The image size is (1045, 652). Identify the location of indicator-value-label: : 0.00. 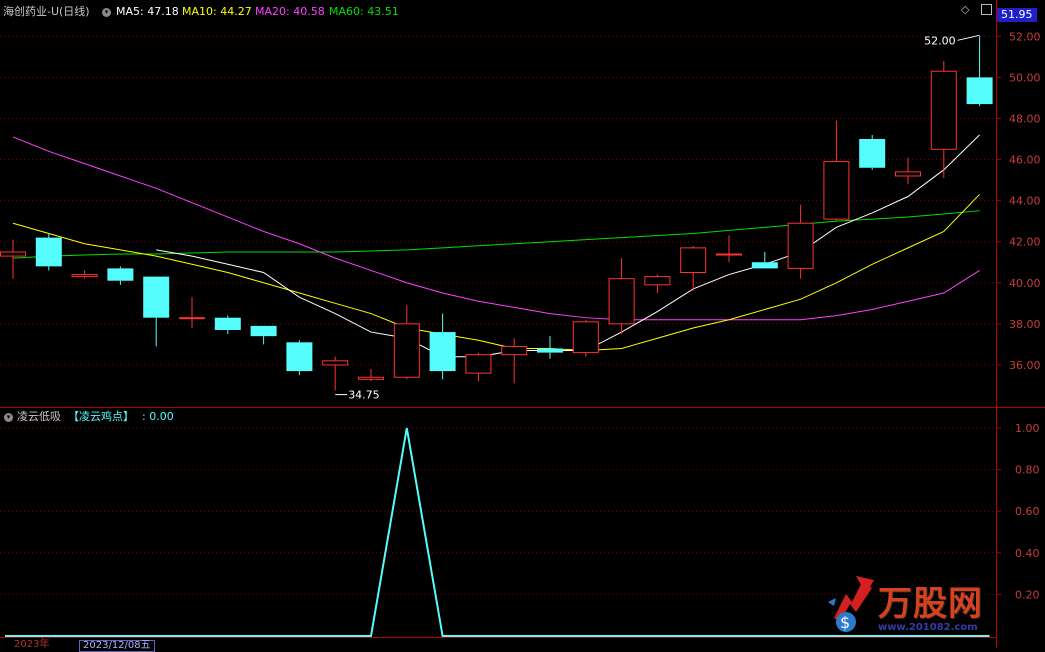
(158, 416).